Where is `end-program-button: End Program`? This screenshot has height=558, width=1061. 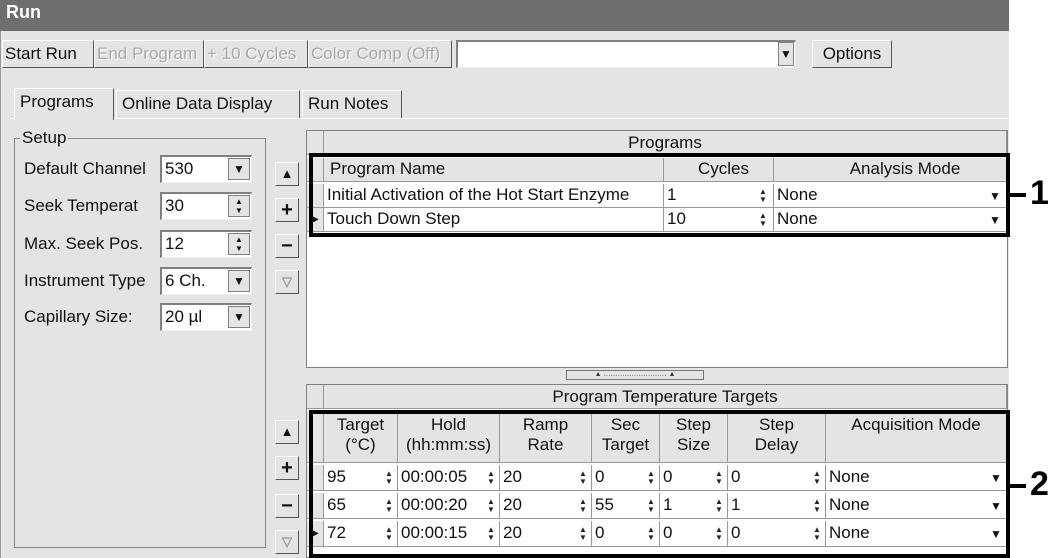
end-program-button: End Program is located at coordinates (149, 54).